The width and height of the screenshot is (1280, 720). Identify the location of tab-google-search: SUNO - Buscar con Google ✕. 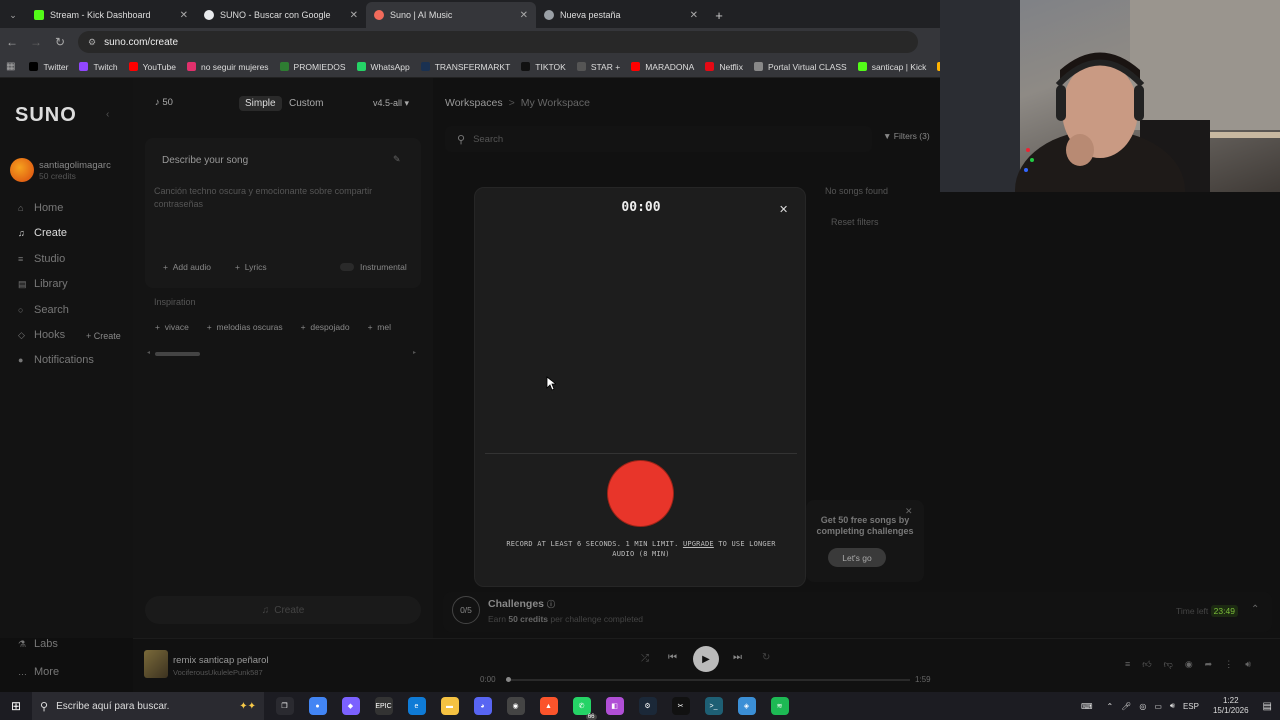
(281, 15).